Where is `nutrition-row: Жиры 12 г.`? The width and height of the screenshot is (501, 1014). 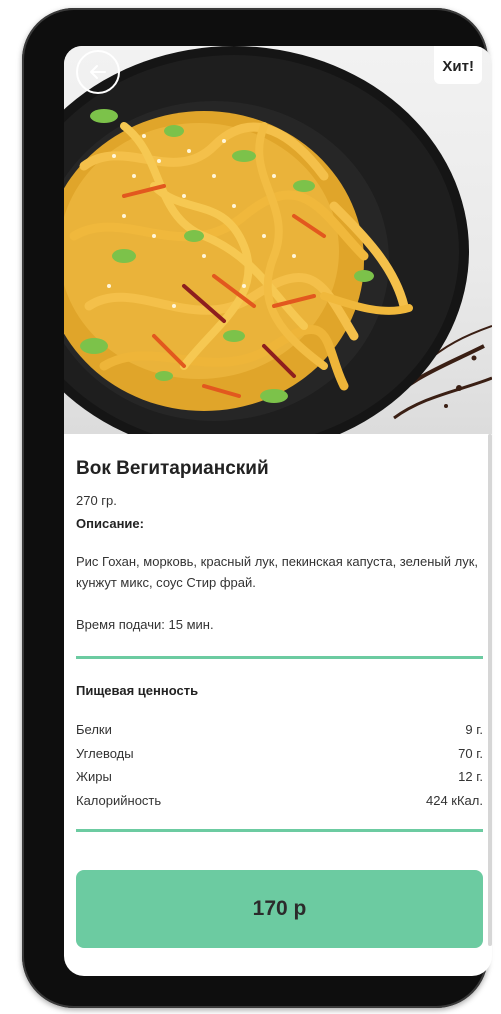 nutrition-row: Жиры 12 г. is located at coordinates (279, 777).